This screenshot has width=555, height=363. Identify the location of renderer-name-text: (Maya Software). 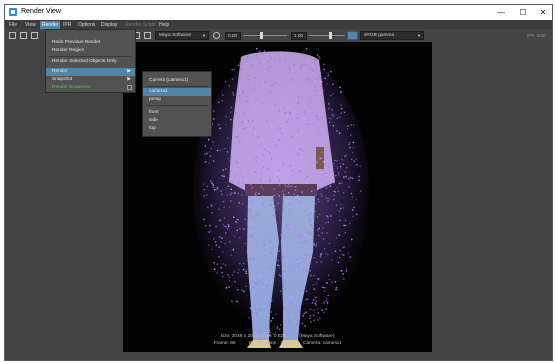
(317, 336).